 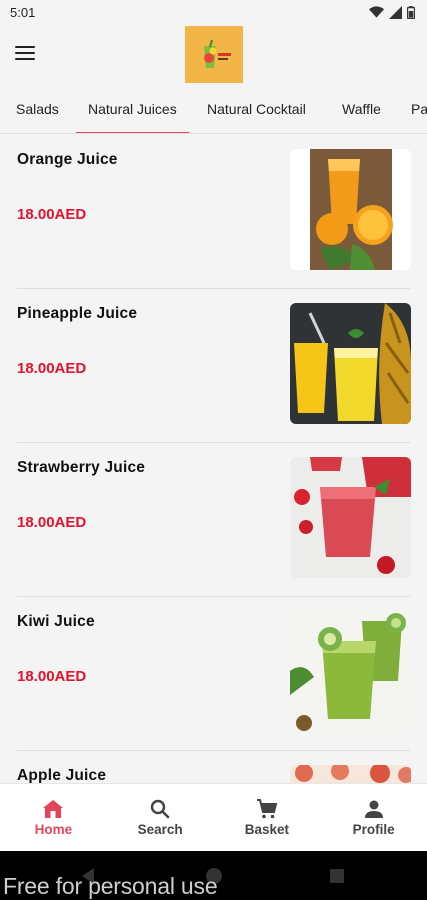 I want to click on tab-natural-cocktail: Natural Cocktail, so click(x=256, y=111).